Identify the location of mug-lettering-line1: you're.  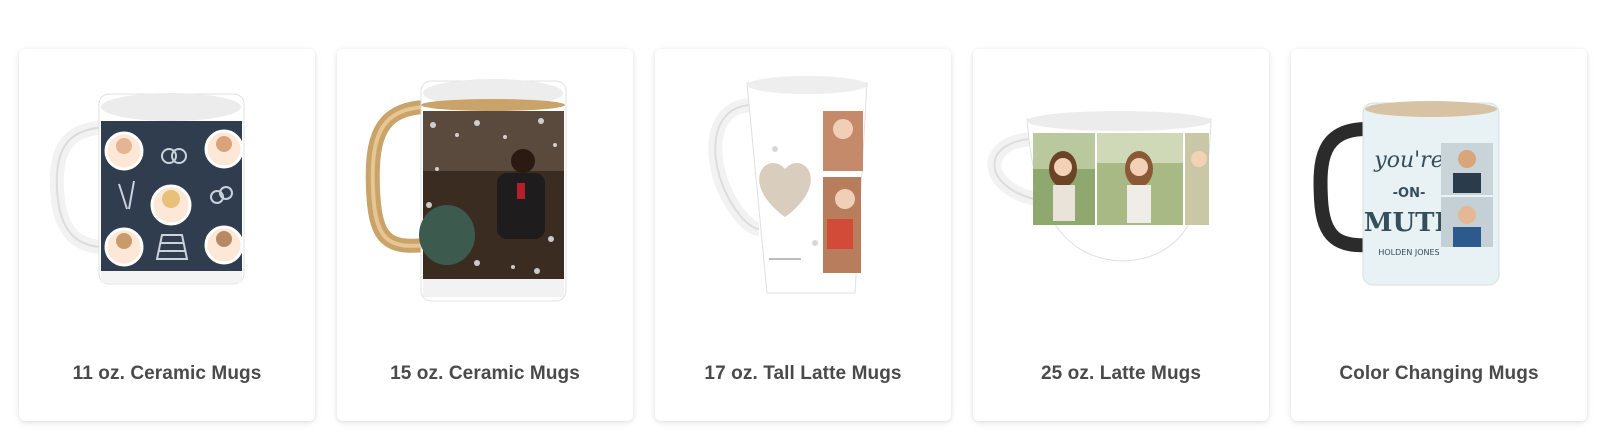
(1408, 160).